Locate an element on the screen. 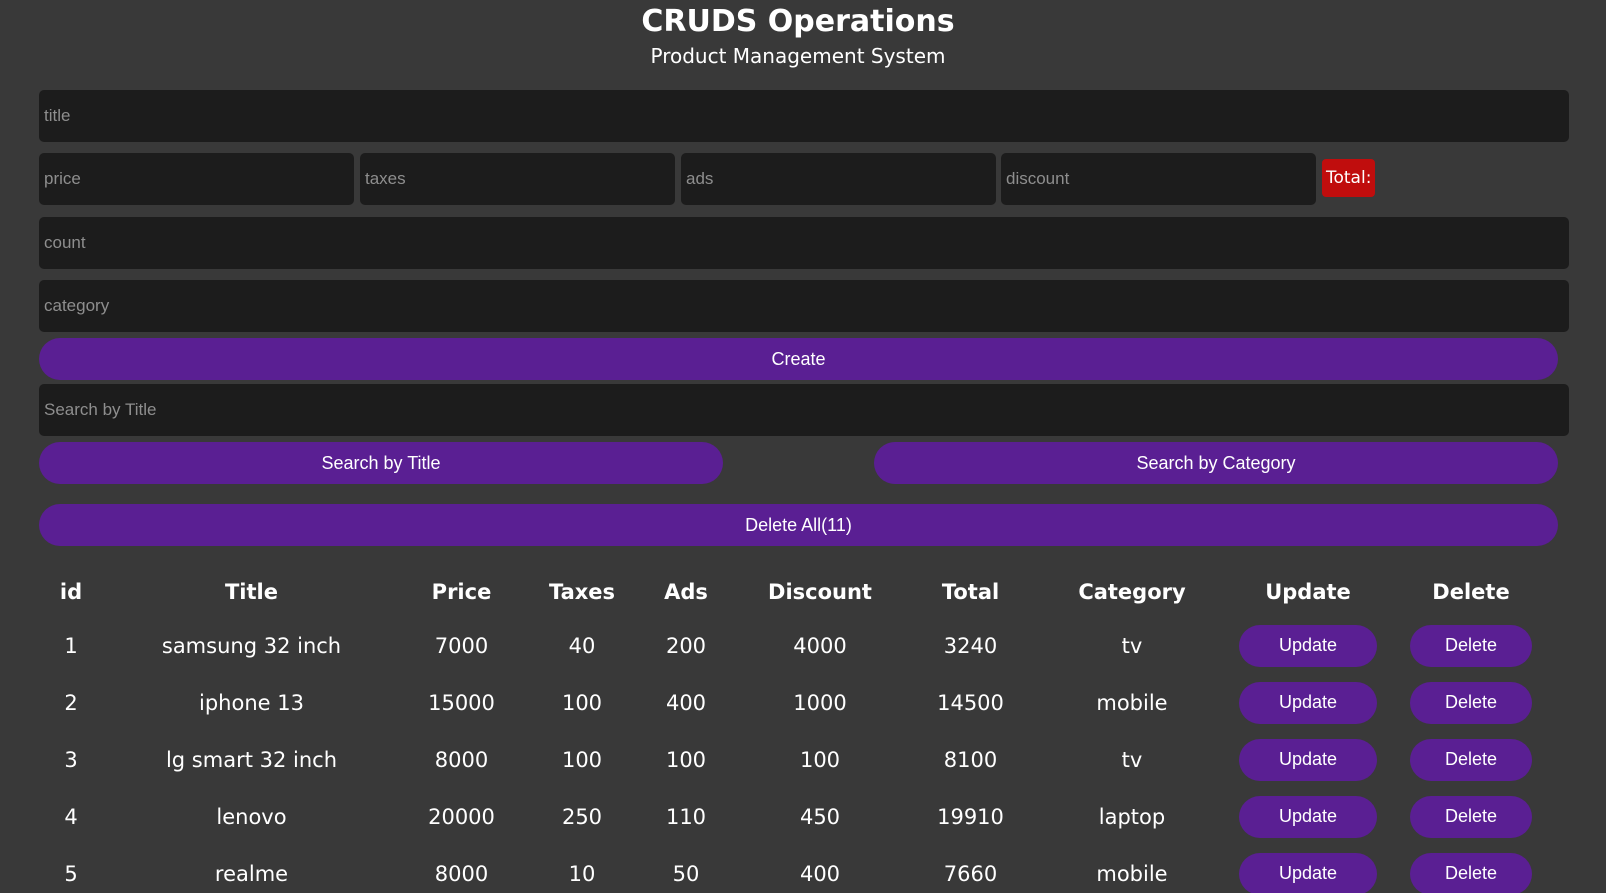  discount-input is located at coordinates (1158, 179).